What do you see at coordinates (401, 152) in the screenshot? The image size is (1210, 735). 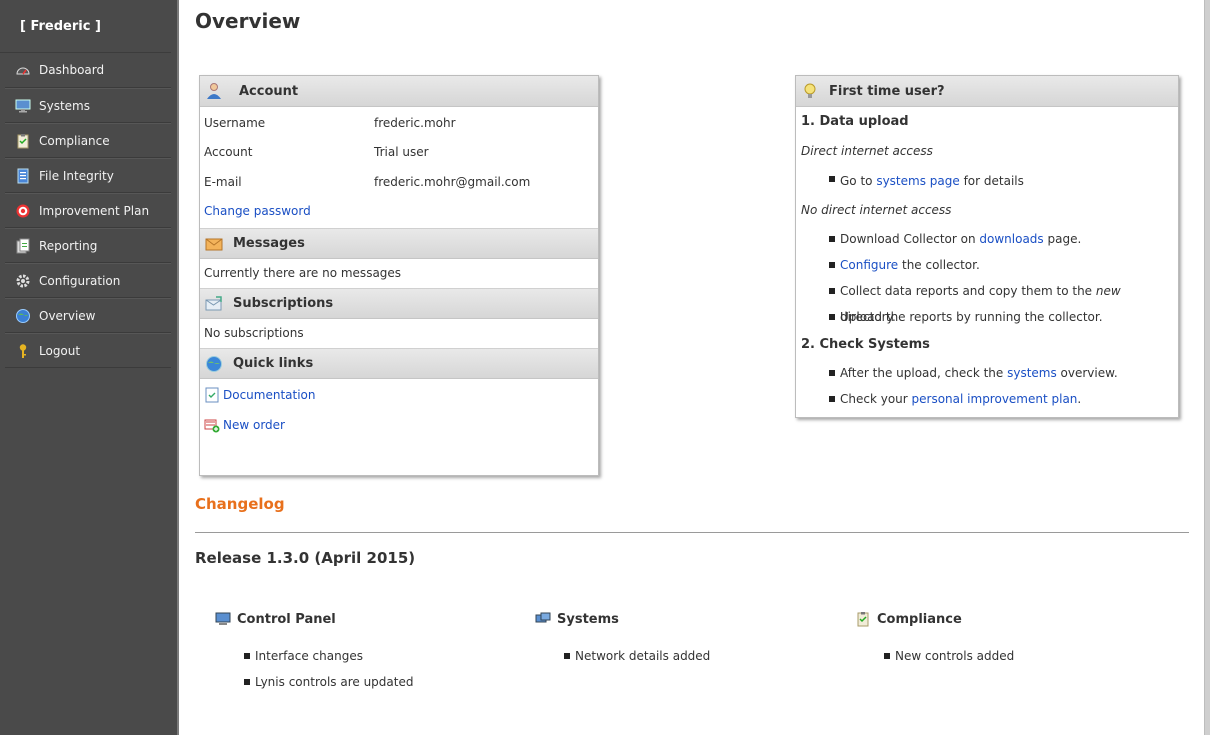 I see `account-type-value: Trial user` at bounding box center [401, 152].